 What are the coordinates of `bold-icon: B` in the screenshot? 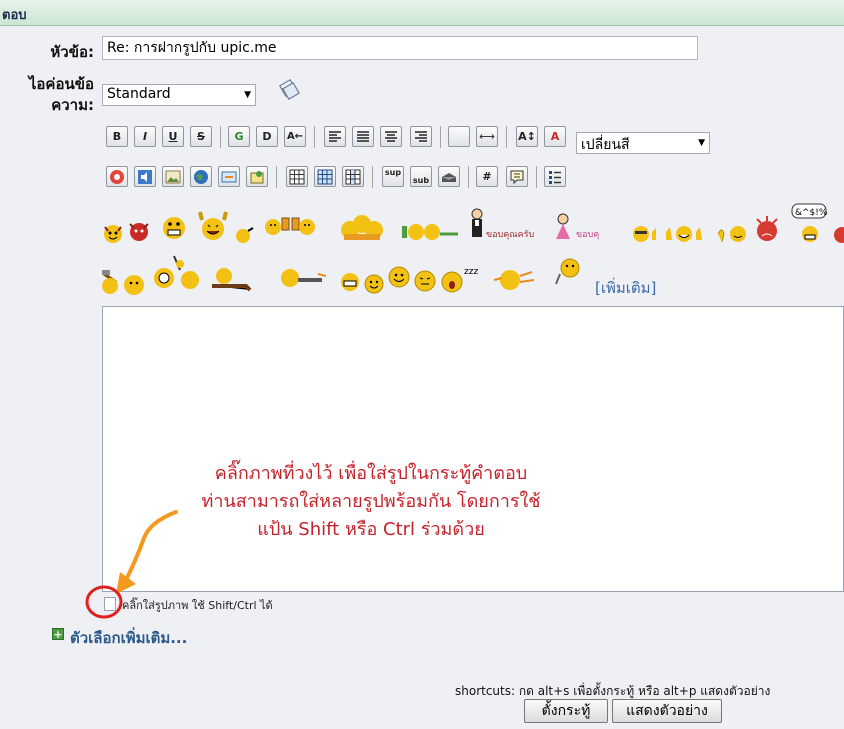 It's located at (117, 136).